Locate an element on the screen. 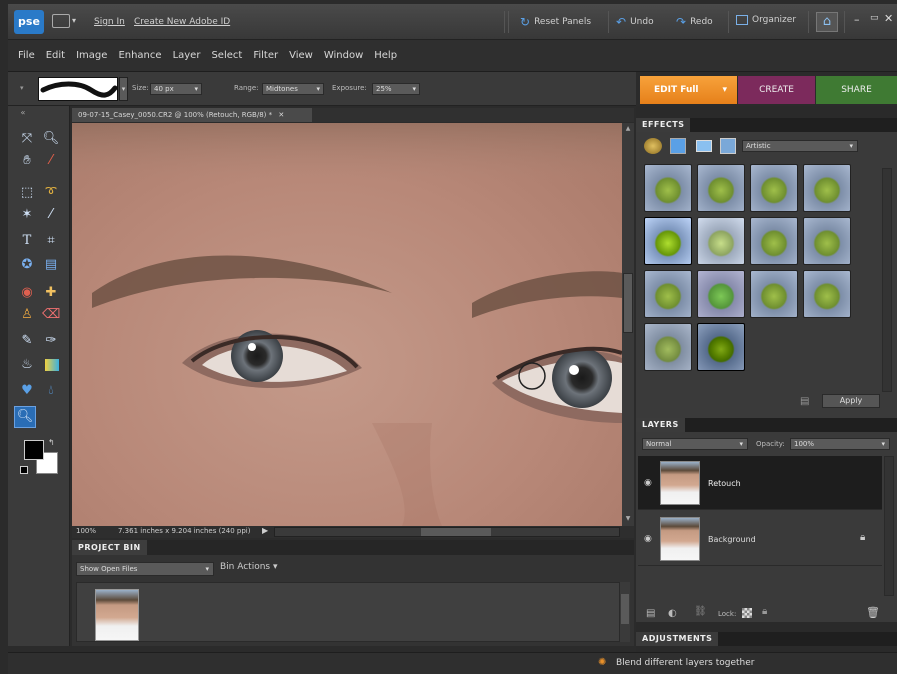 The image size is (897, 674). type-tool-icon: T is located at coordinates (27, 241).